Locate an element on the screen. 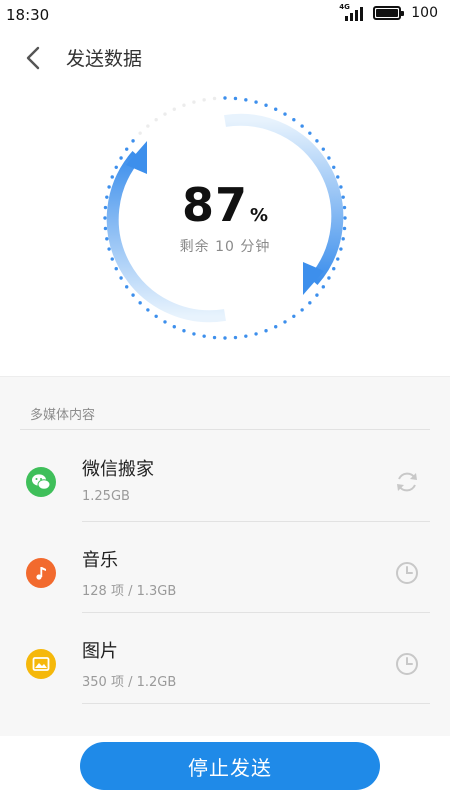 This screenshot has width=450, height=800. wechat-icon is located at coordinates (41, 482).